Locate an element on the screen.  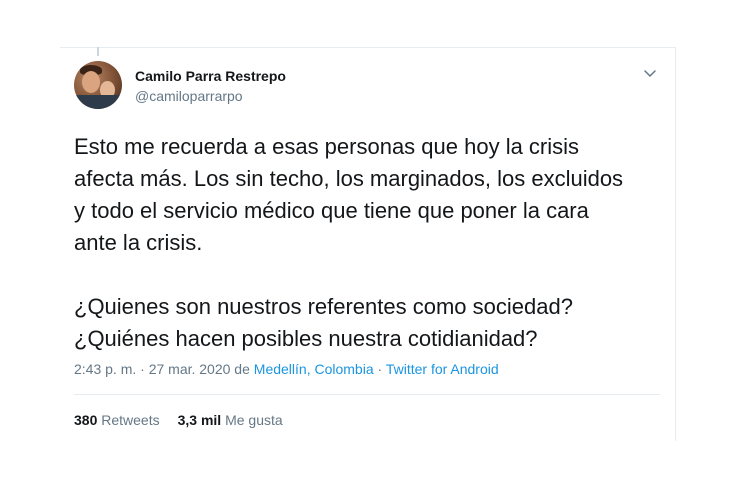
thread-line is located at coordinates (98, 51).